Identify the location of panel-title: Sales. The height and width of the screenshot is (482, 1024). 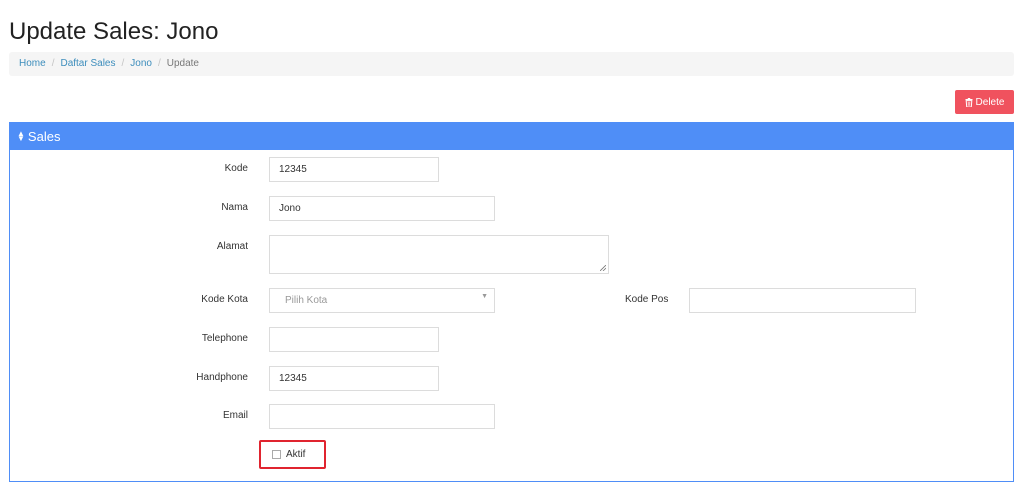
(44, 136).